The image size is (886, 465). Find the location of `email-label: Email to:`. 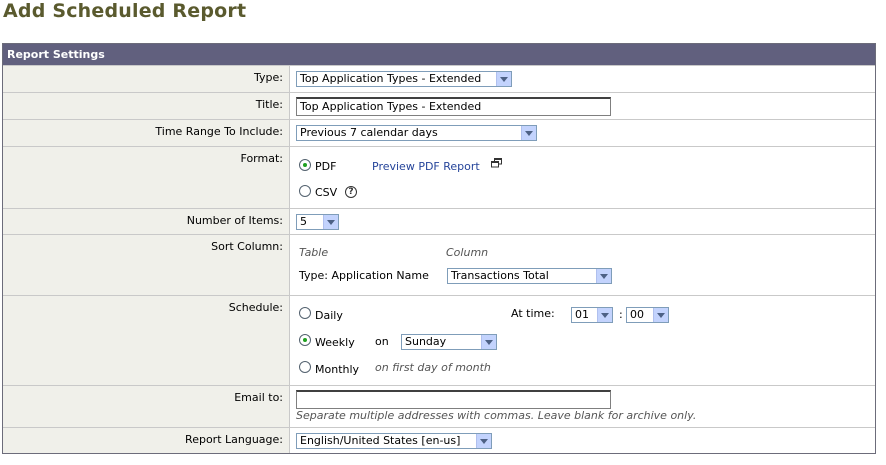

email-label: Email to: is located at coordinates (258, 397).